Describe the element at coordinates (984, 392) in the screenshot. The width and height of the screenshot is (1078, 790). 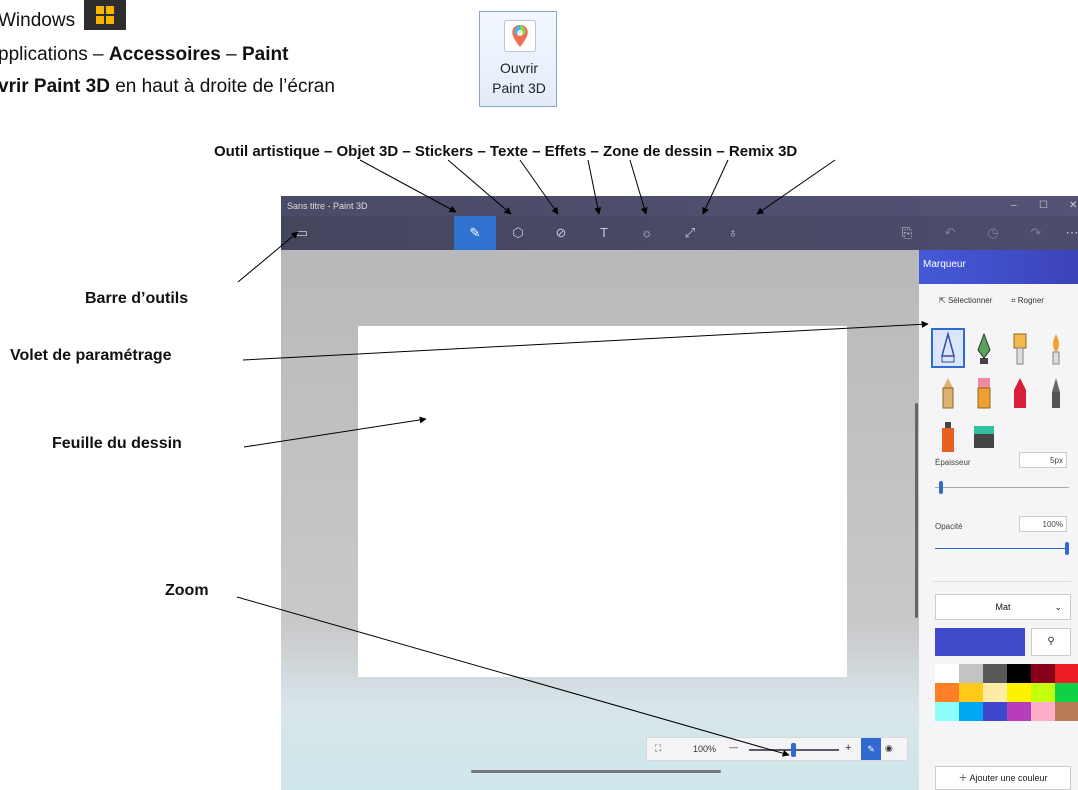
I see `eraser-icon` at that location.